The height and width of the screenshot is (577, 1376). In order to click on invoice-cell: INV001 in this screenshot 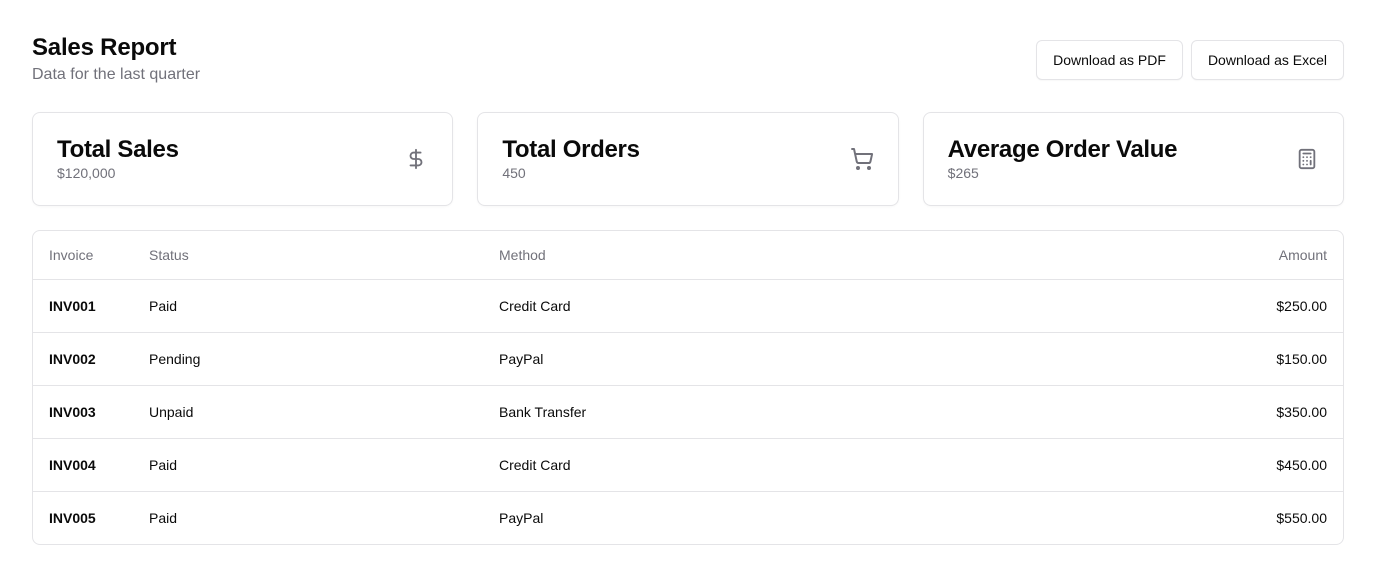, I will do `click(83, 306)`.